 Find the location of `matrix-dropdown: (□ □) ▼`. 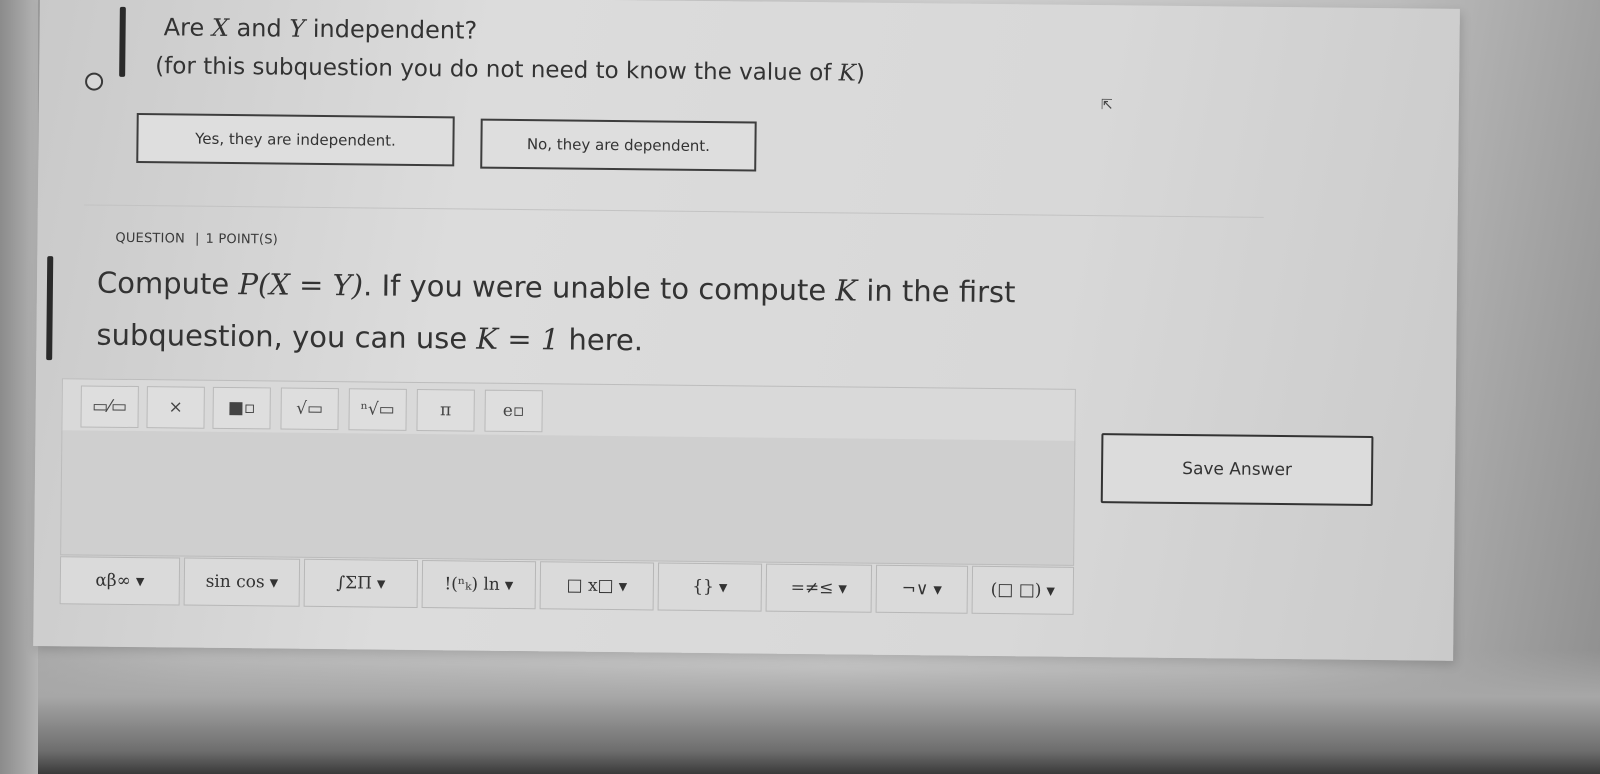

matrix-dropdown: (□ □) ▼ is located at coordinates (1023, 590).